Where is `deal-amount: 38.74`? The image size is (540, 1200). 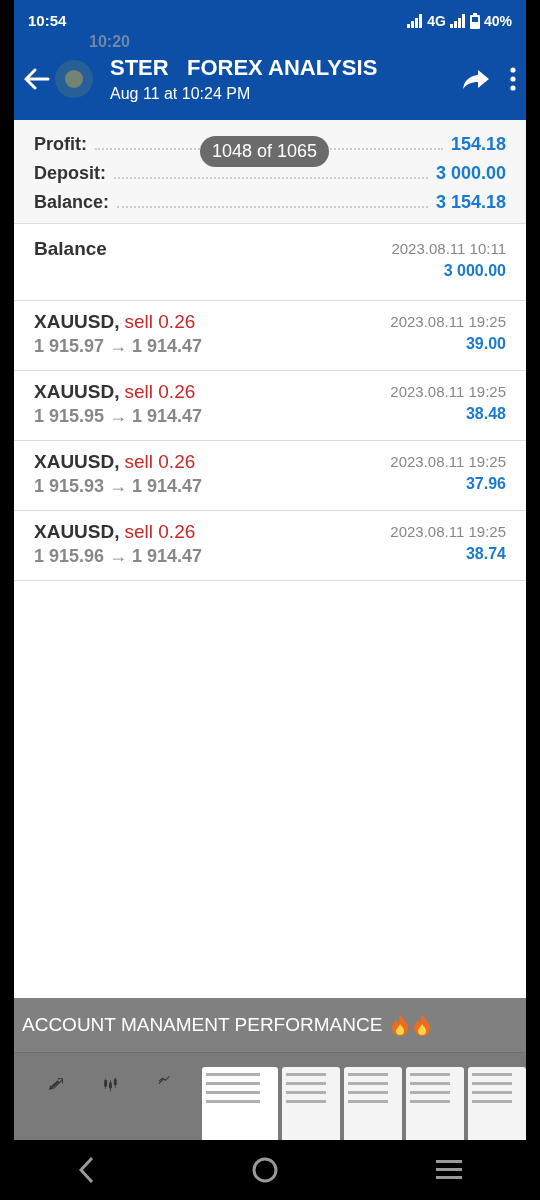 deal-amount: 38.74 is located at coordinates (485, 554).